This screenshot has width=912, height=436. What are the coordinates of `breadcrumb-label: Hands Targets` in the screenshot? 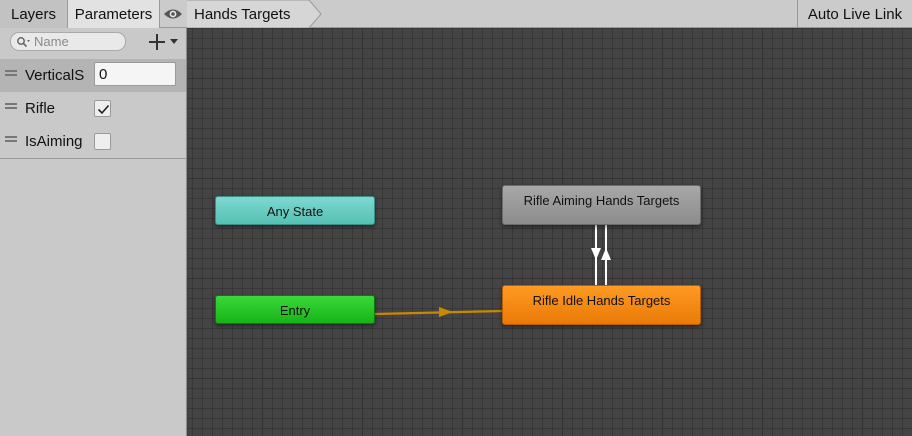 It's located at (242, 14).